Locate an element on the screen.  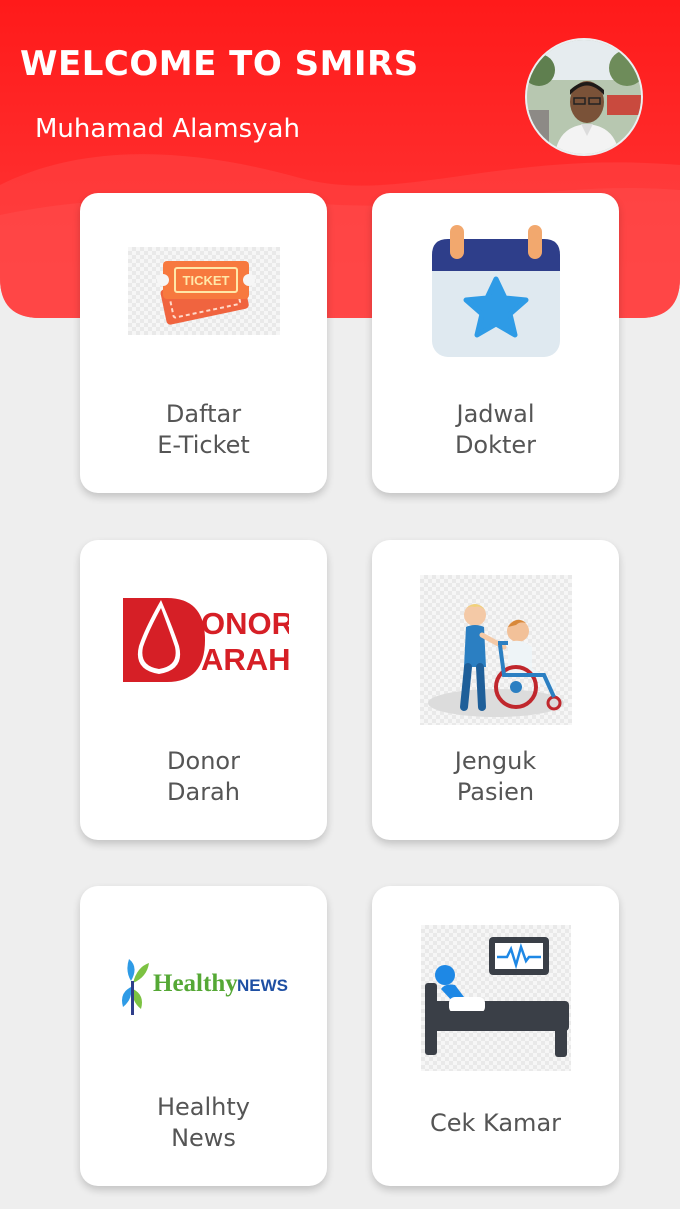
donor-darah-logo: ONOR ARAH is located at coordinates (205, 640).